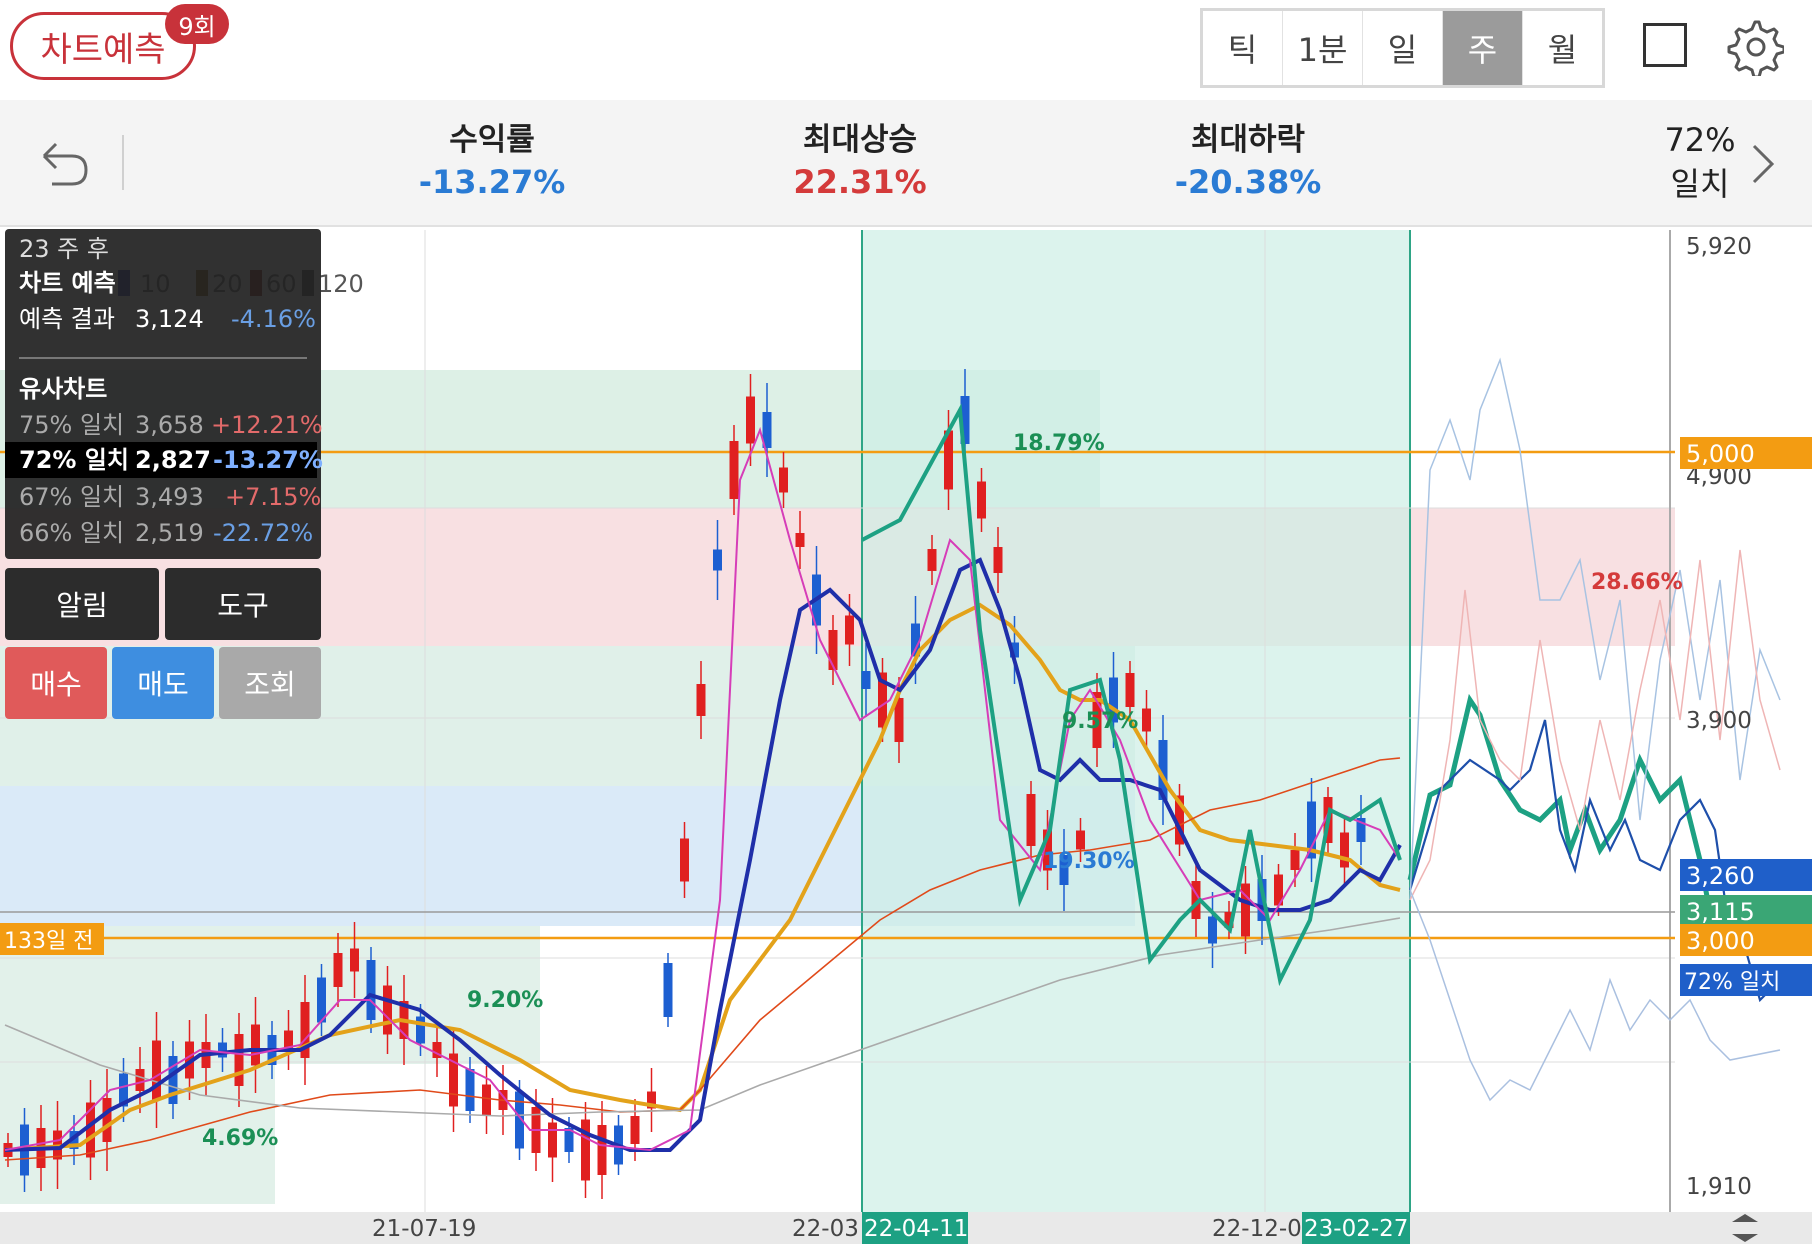 This screenshot has width=1812, height=1244. I want to click on tab-tick: 틱, so click(1243, 48).